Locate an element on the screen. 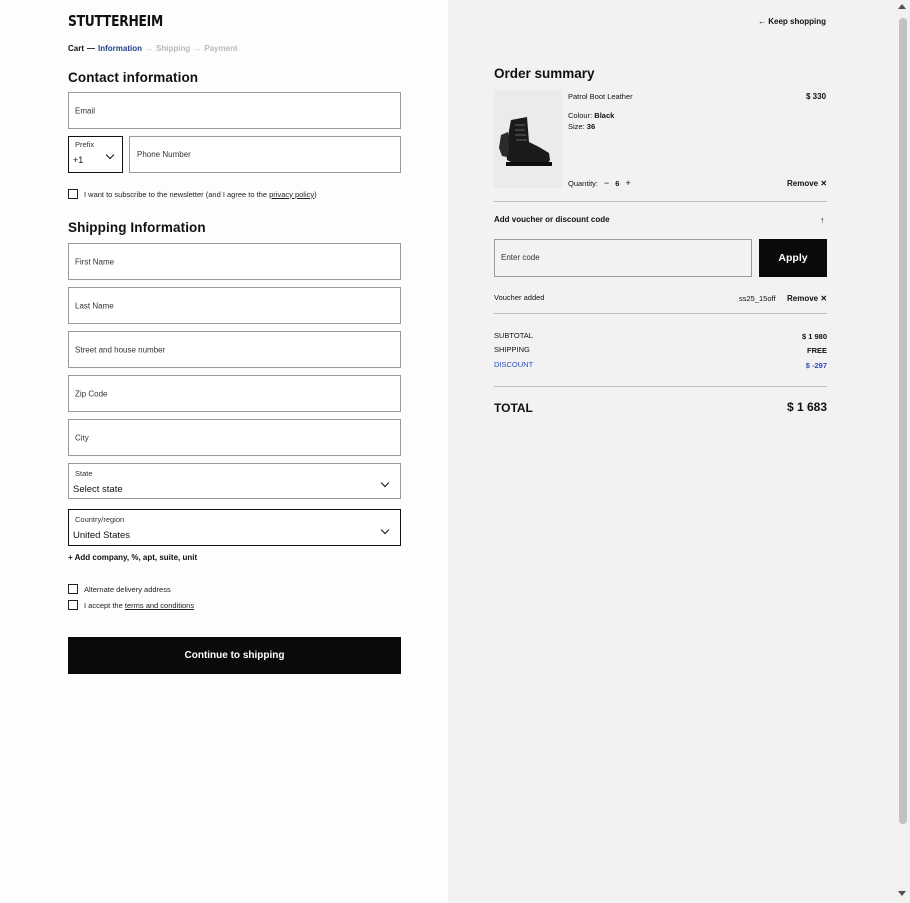 The width and height of the screenshot is (910, 903). email-field: Email is located at coordinates (234, 110).